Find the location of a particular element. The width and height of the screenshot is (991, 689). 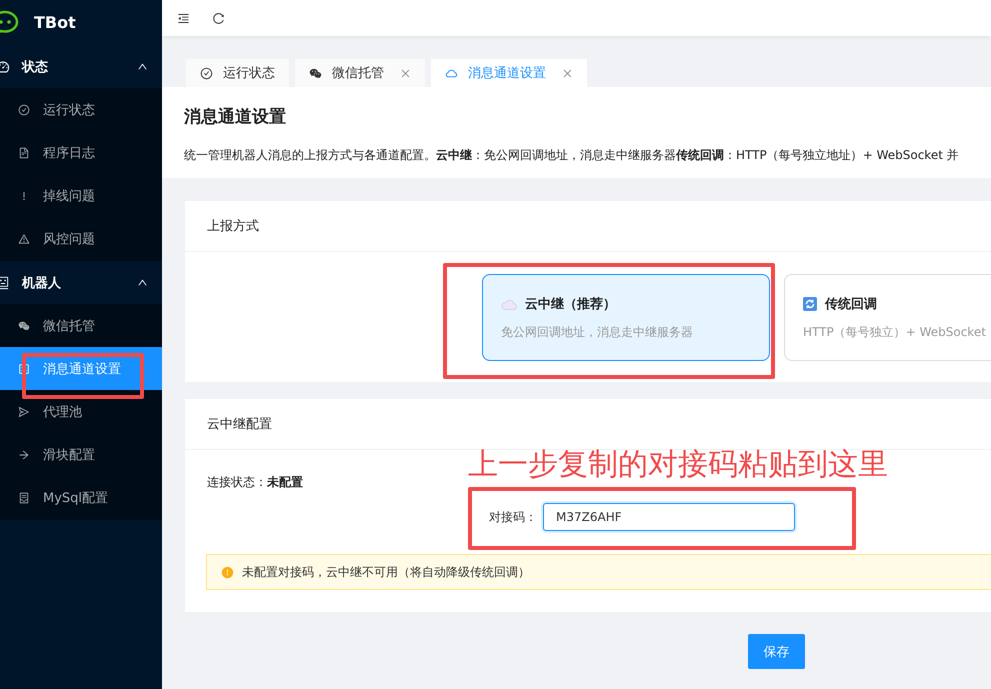

menu-item: 风控问题 is located at coordinates (81, 238).